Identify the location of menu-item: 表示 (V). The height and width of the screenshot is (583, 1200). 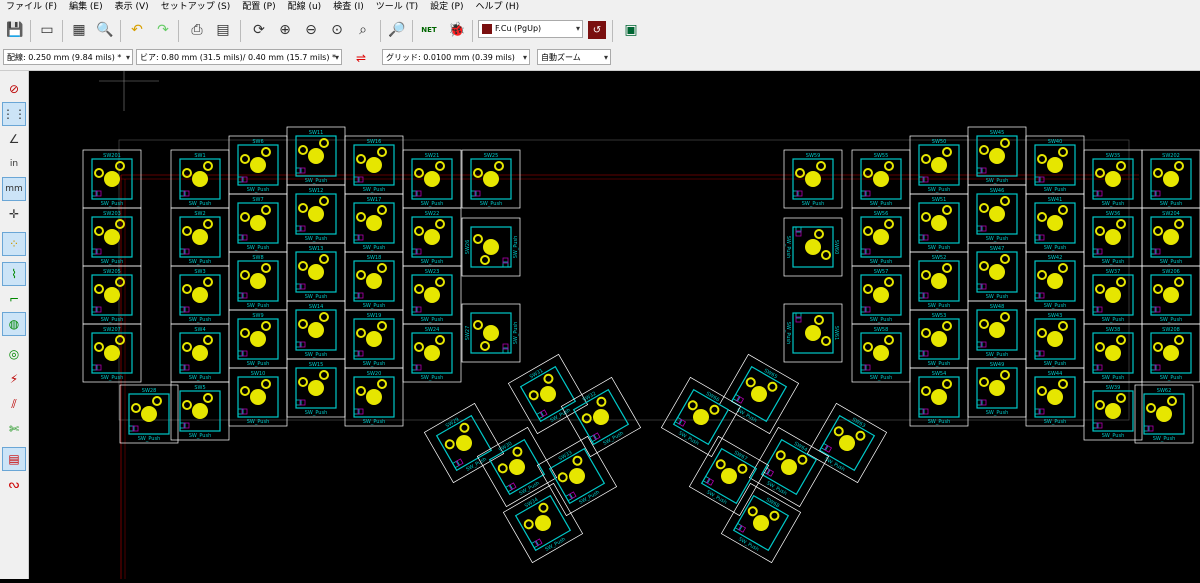
(132, 7).